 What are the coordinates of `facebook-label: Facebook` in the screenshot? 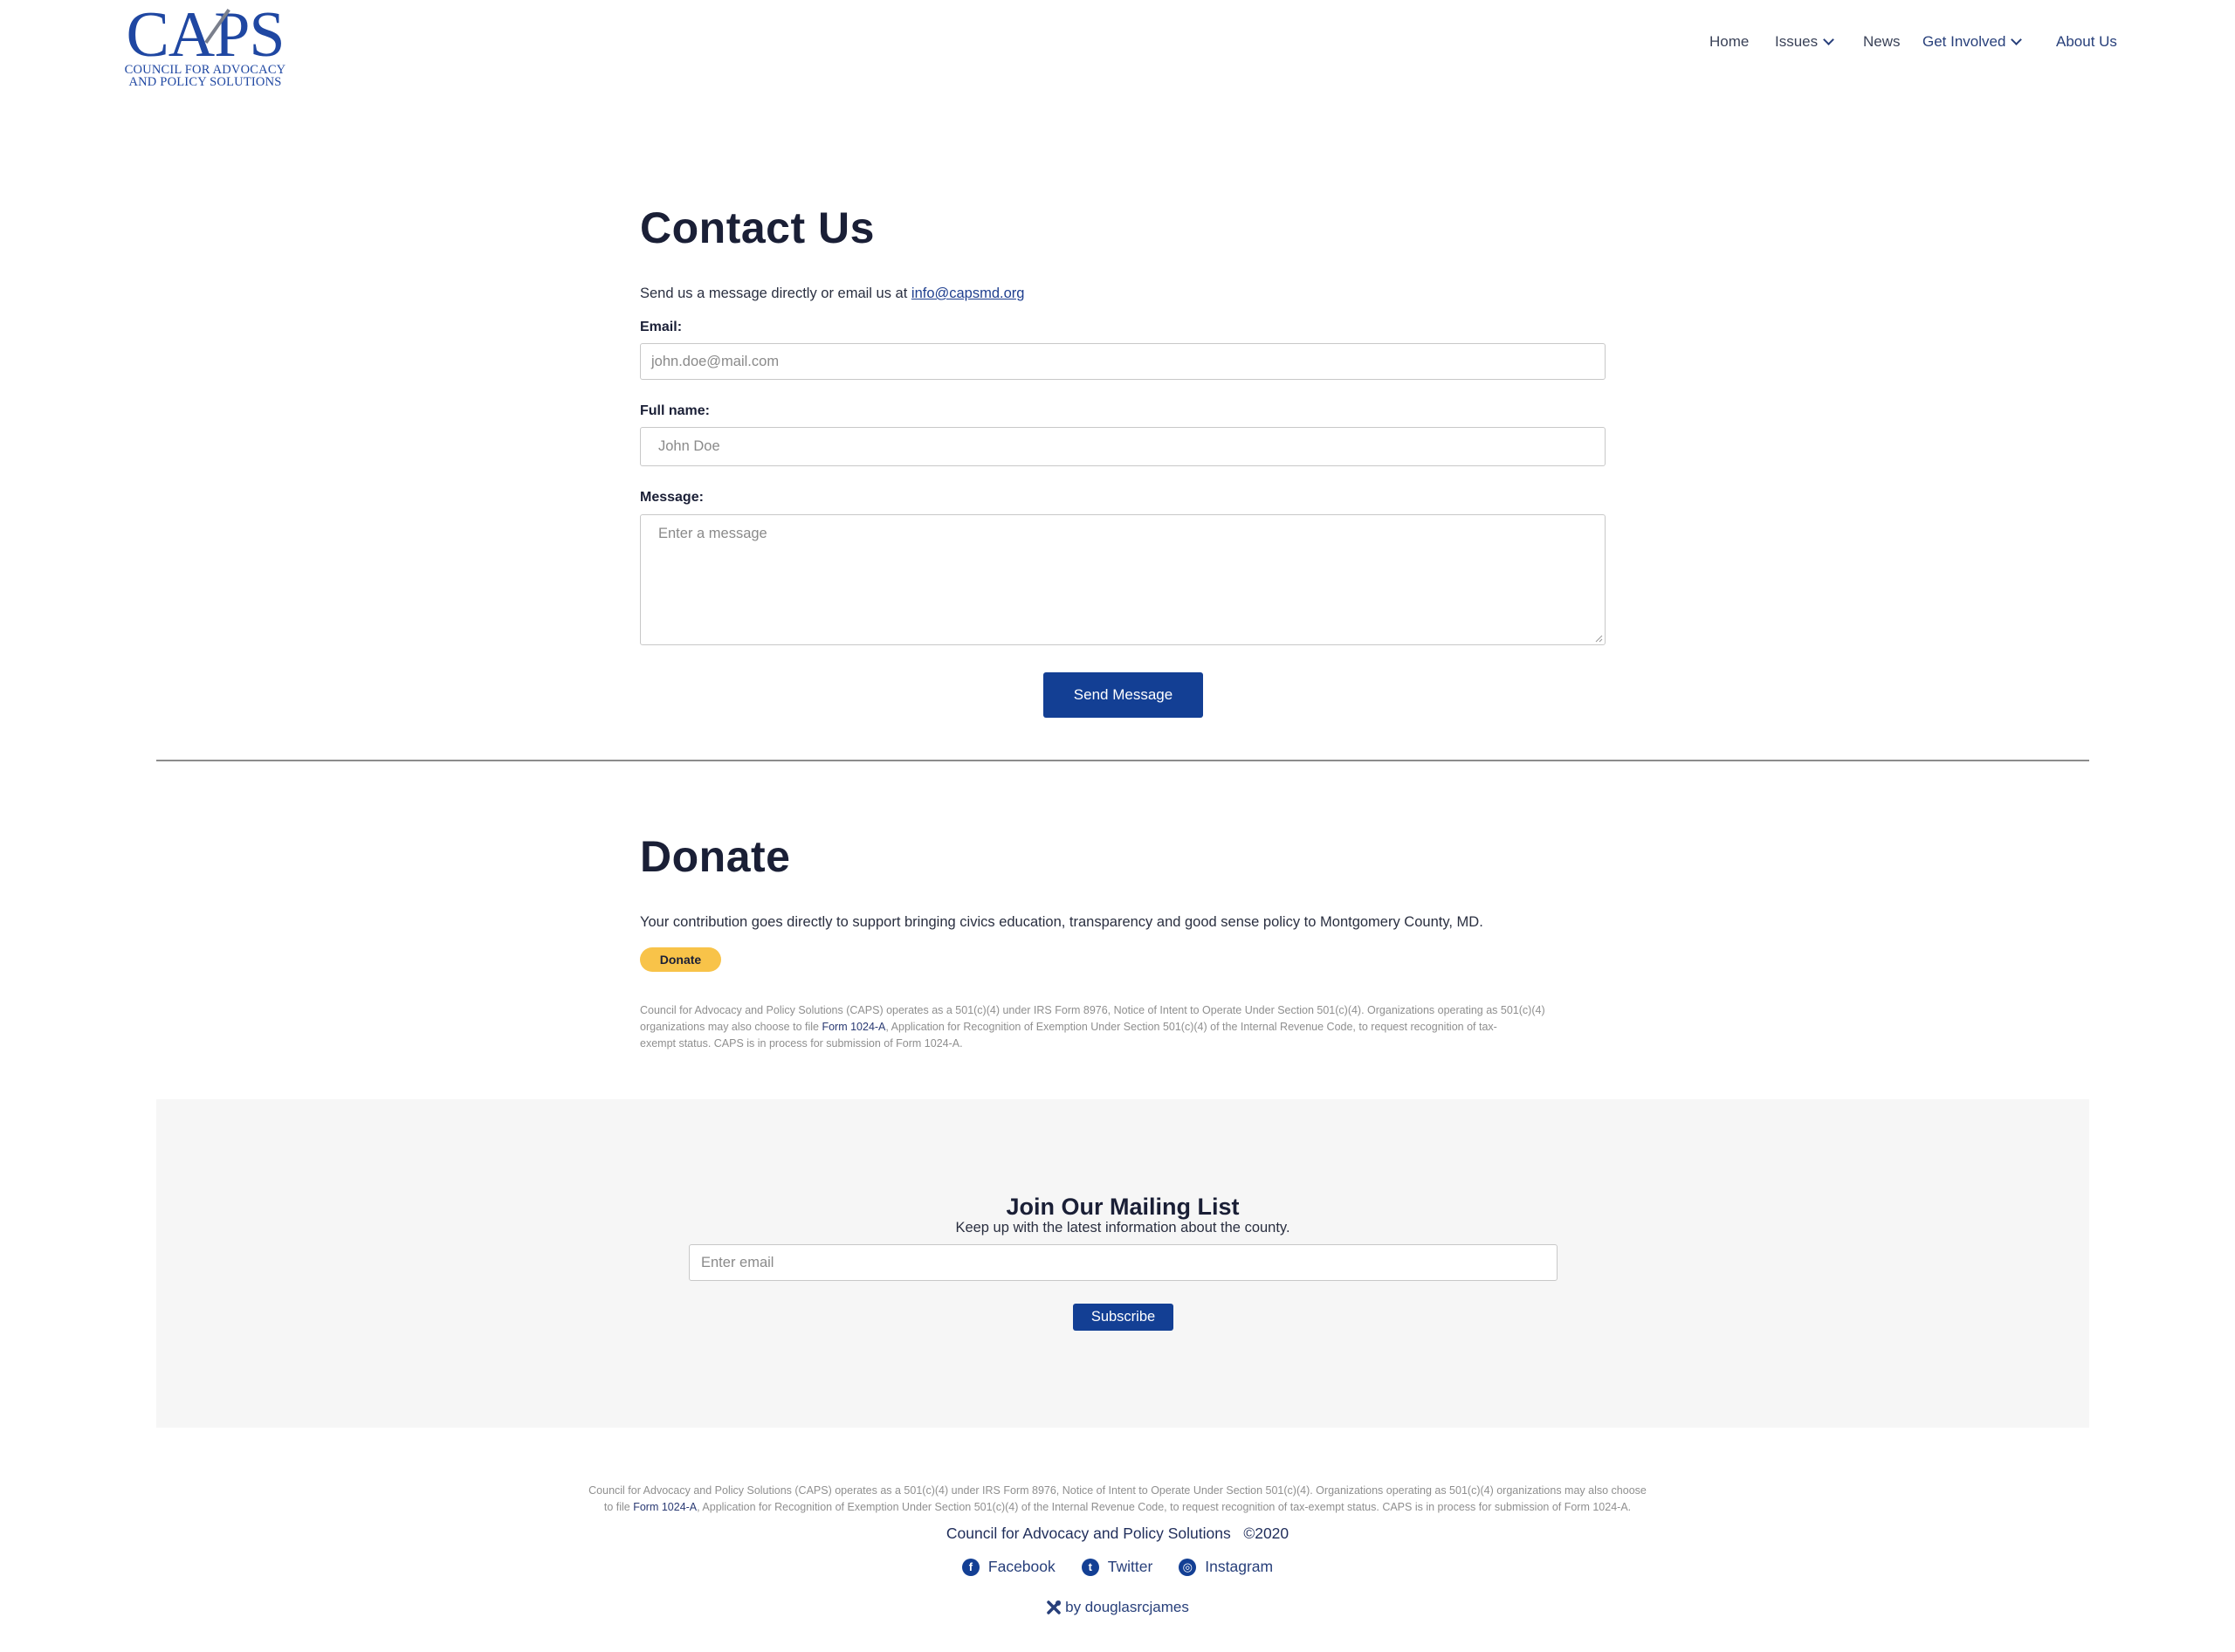 It's located at (1021, 1566).